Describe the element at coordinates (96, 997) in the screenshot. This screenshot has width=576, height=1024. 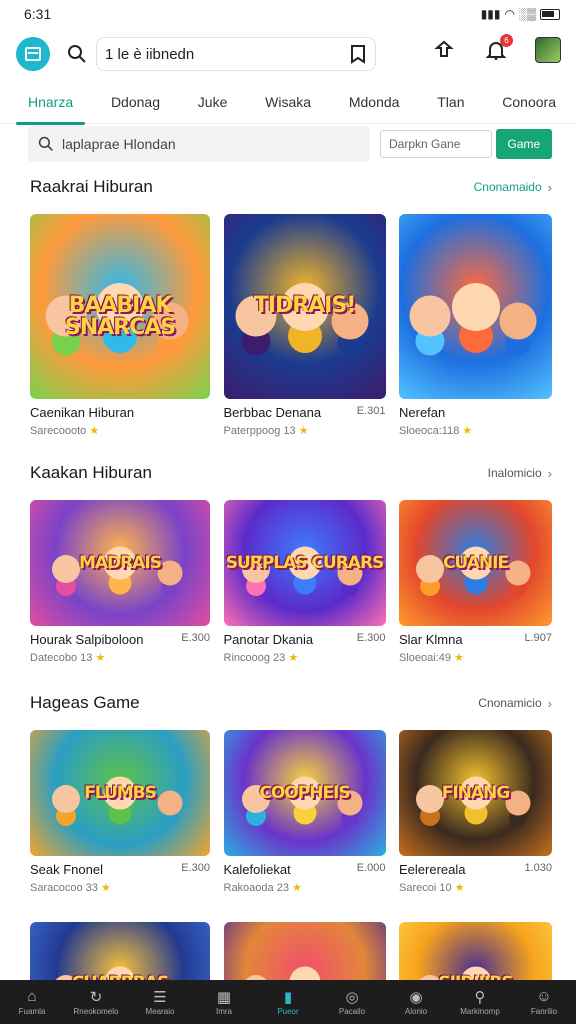
I see `refresh-icon: ↻` at that location.